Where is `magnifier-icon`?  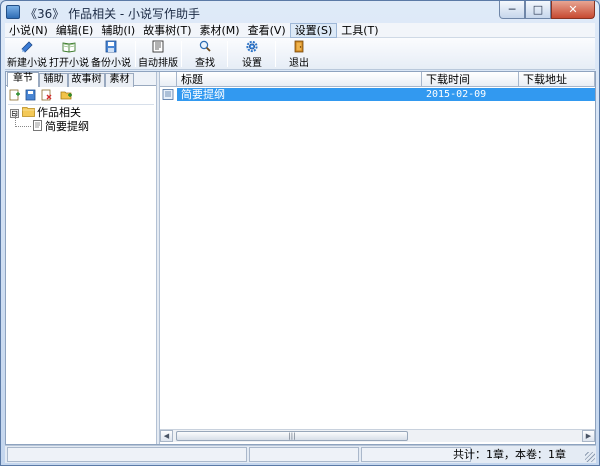 magnifier-icon is located at coordinates (205, 46).